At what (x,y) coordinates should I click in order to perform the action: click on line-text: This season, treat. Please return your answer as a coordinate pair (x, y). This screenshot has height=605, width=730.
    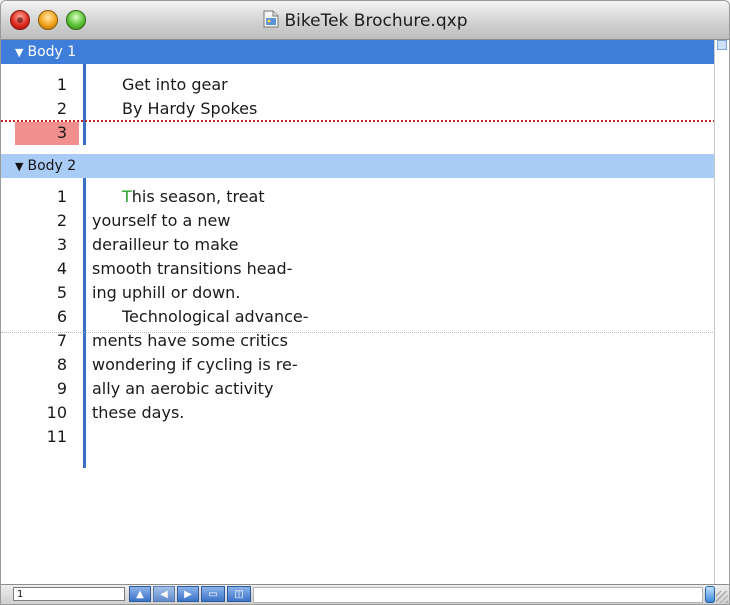
    Looking at the image, I should click on (193, 197).